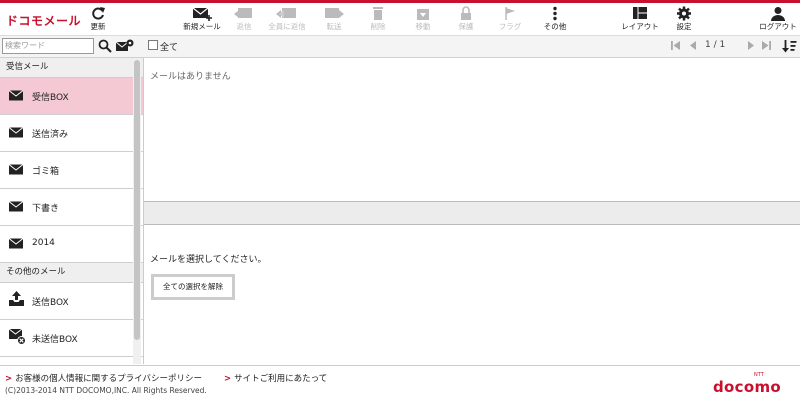 The image size is (800, 401). I want to click on privacy-link: > お客様の個人情報に関するプライバシーポリシー, so click(103, 378).